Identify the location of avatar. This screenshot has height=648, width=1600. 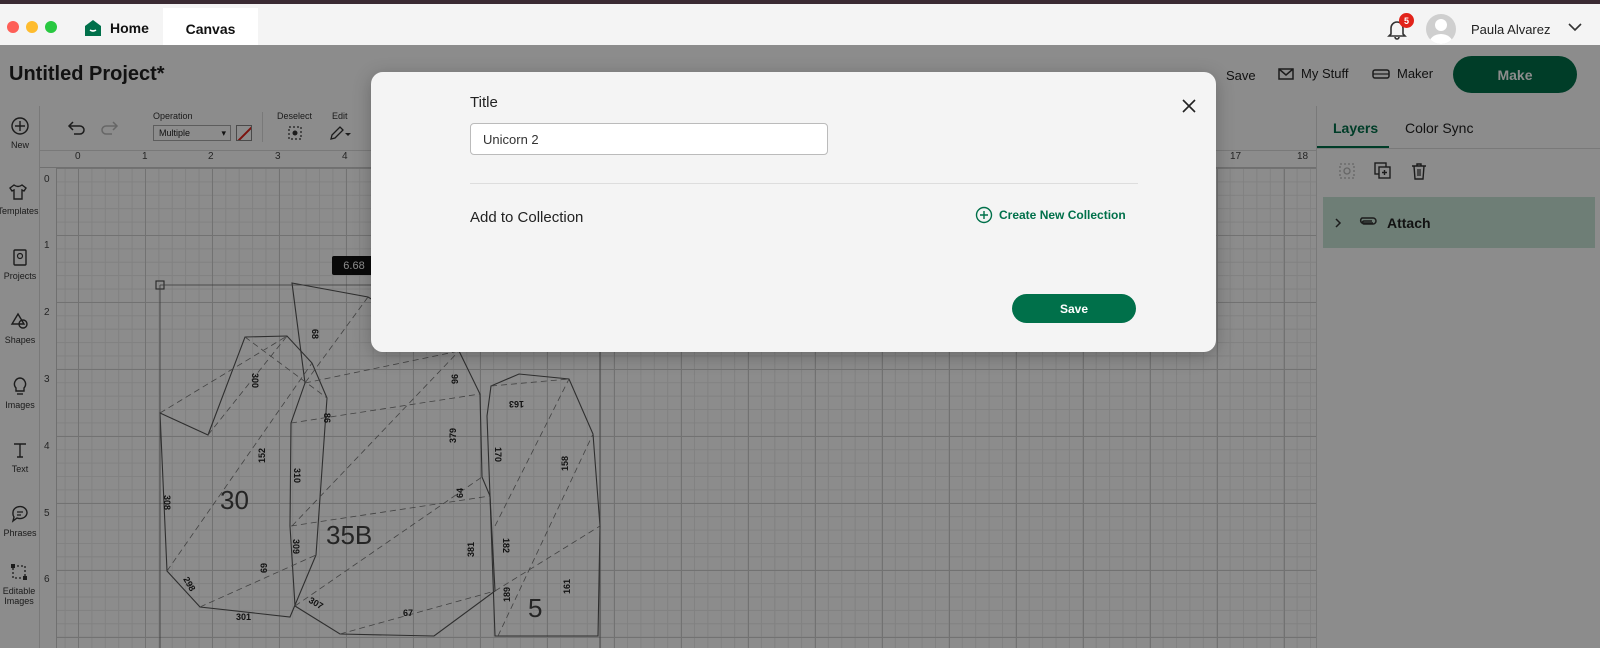
(1441, 29).